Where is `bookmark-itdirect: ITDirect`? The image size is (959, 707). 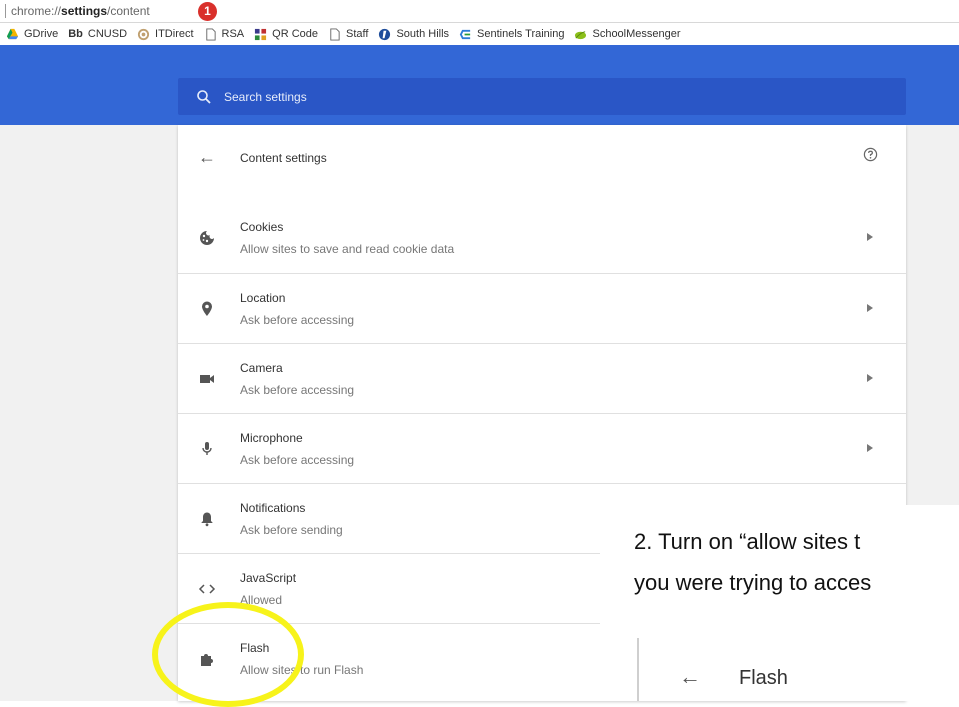
bookmark-itdirect: ITDirect is located at coordinates (165, 34).